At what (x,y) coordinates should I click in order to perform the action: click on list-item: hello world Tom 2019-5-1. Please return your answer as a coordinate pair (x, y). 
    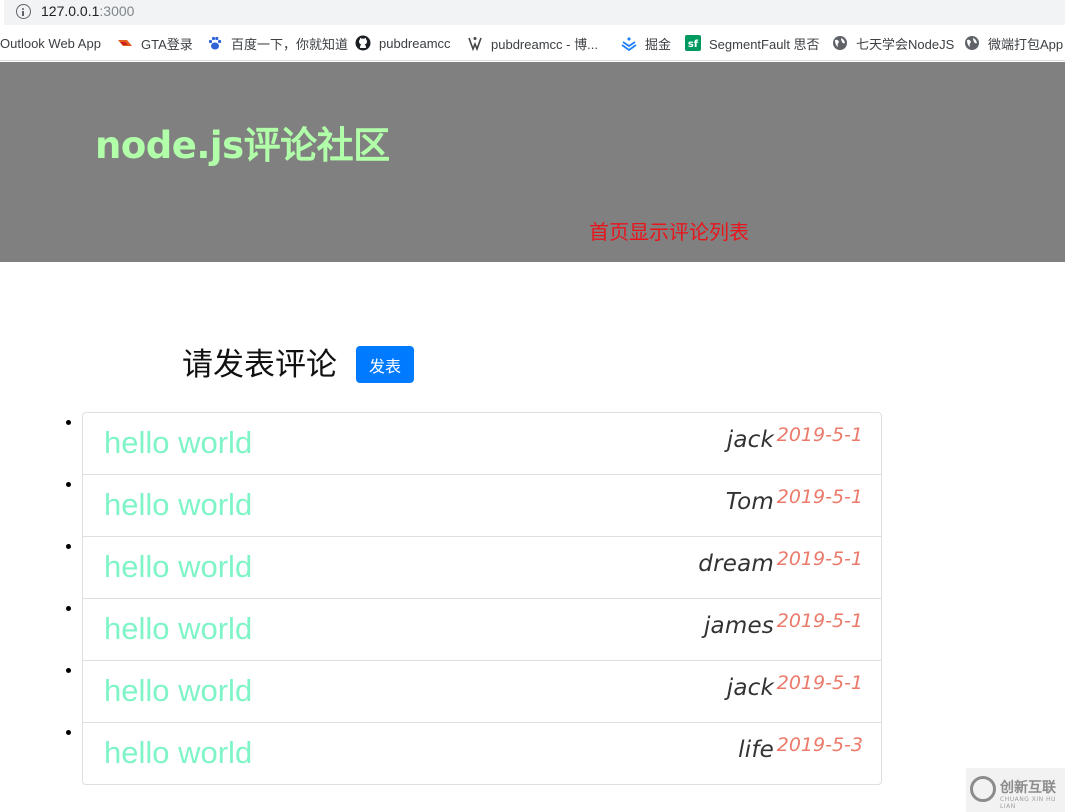
    Looking at the image, I should click on (482, 506).